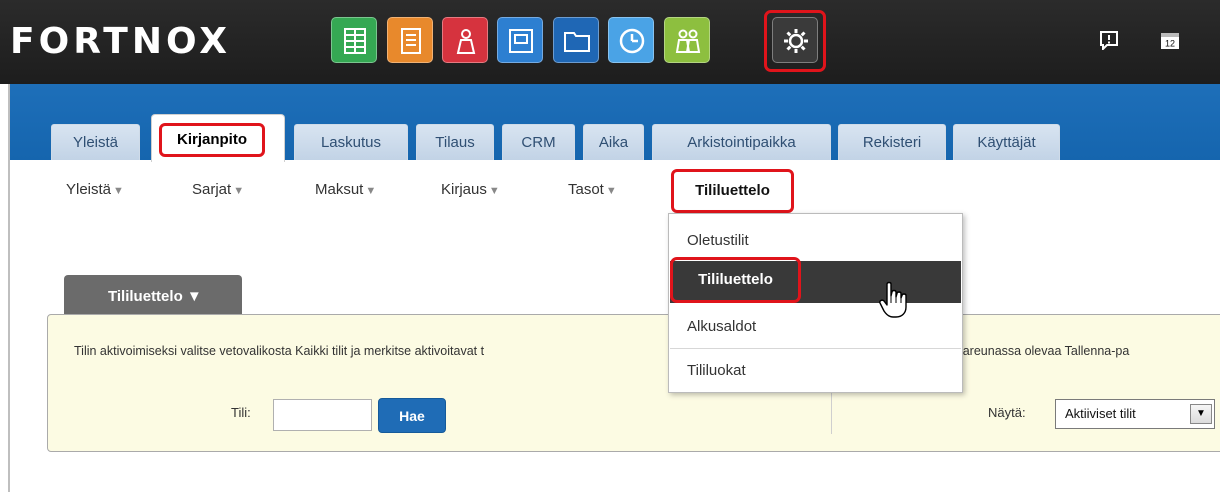  What do you see at coordinates (815, 303) in the screenshot?
I see `tililuettelo-dropdown: Oletustilit Alkusaldot Tililuokat` at bounding box center [815, 303].